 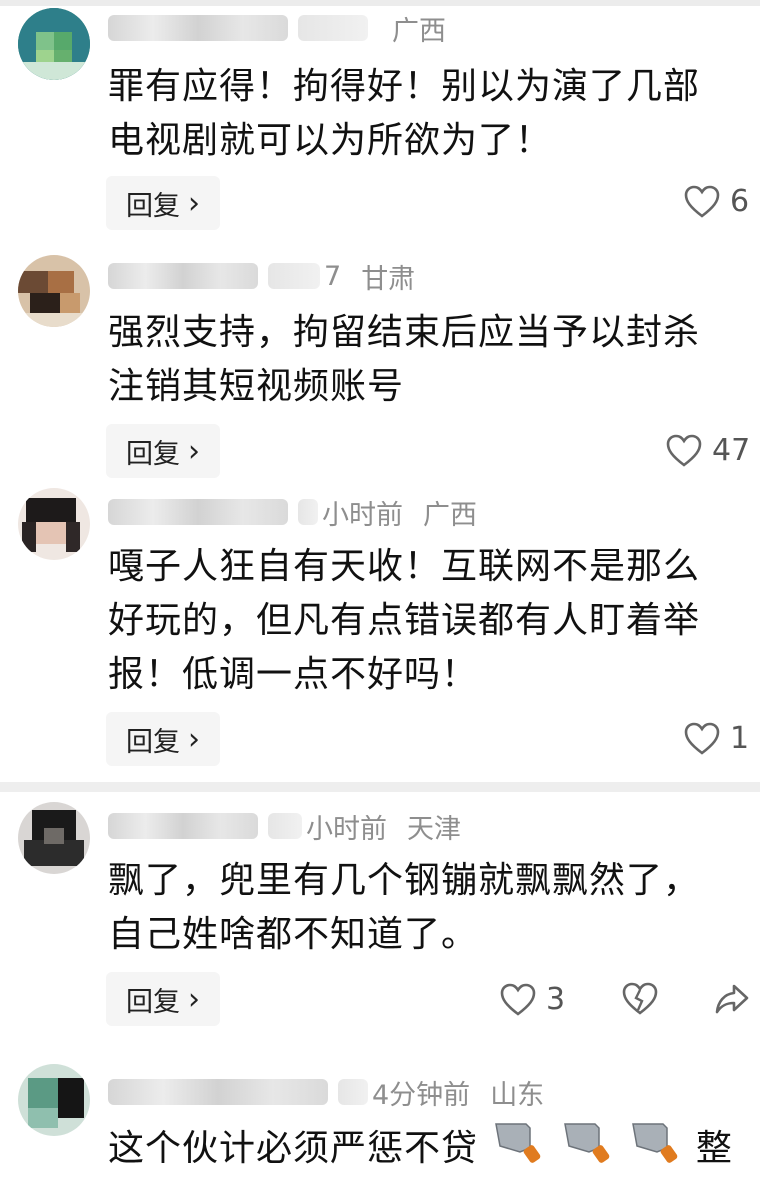 I want to click on like-button: 1, so click(x=716, y=738).